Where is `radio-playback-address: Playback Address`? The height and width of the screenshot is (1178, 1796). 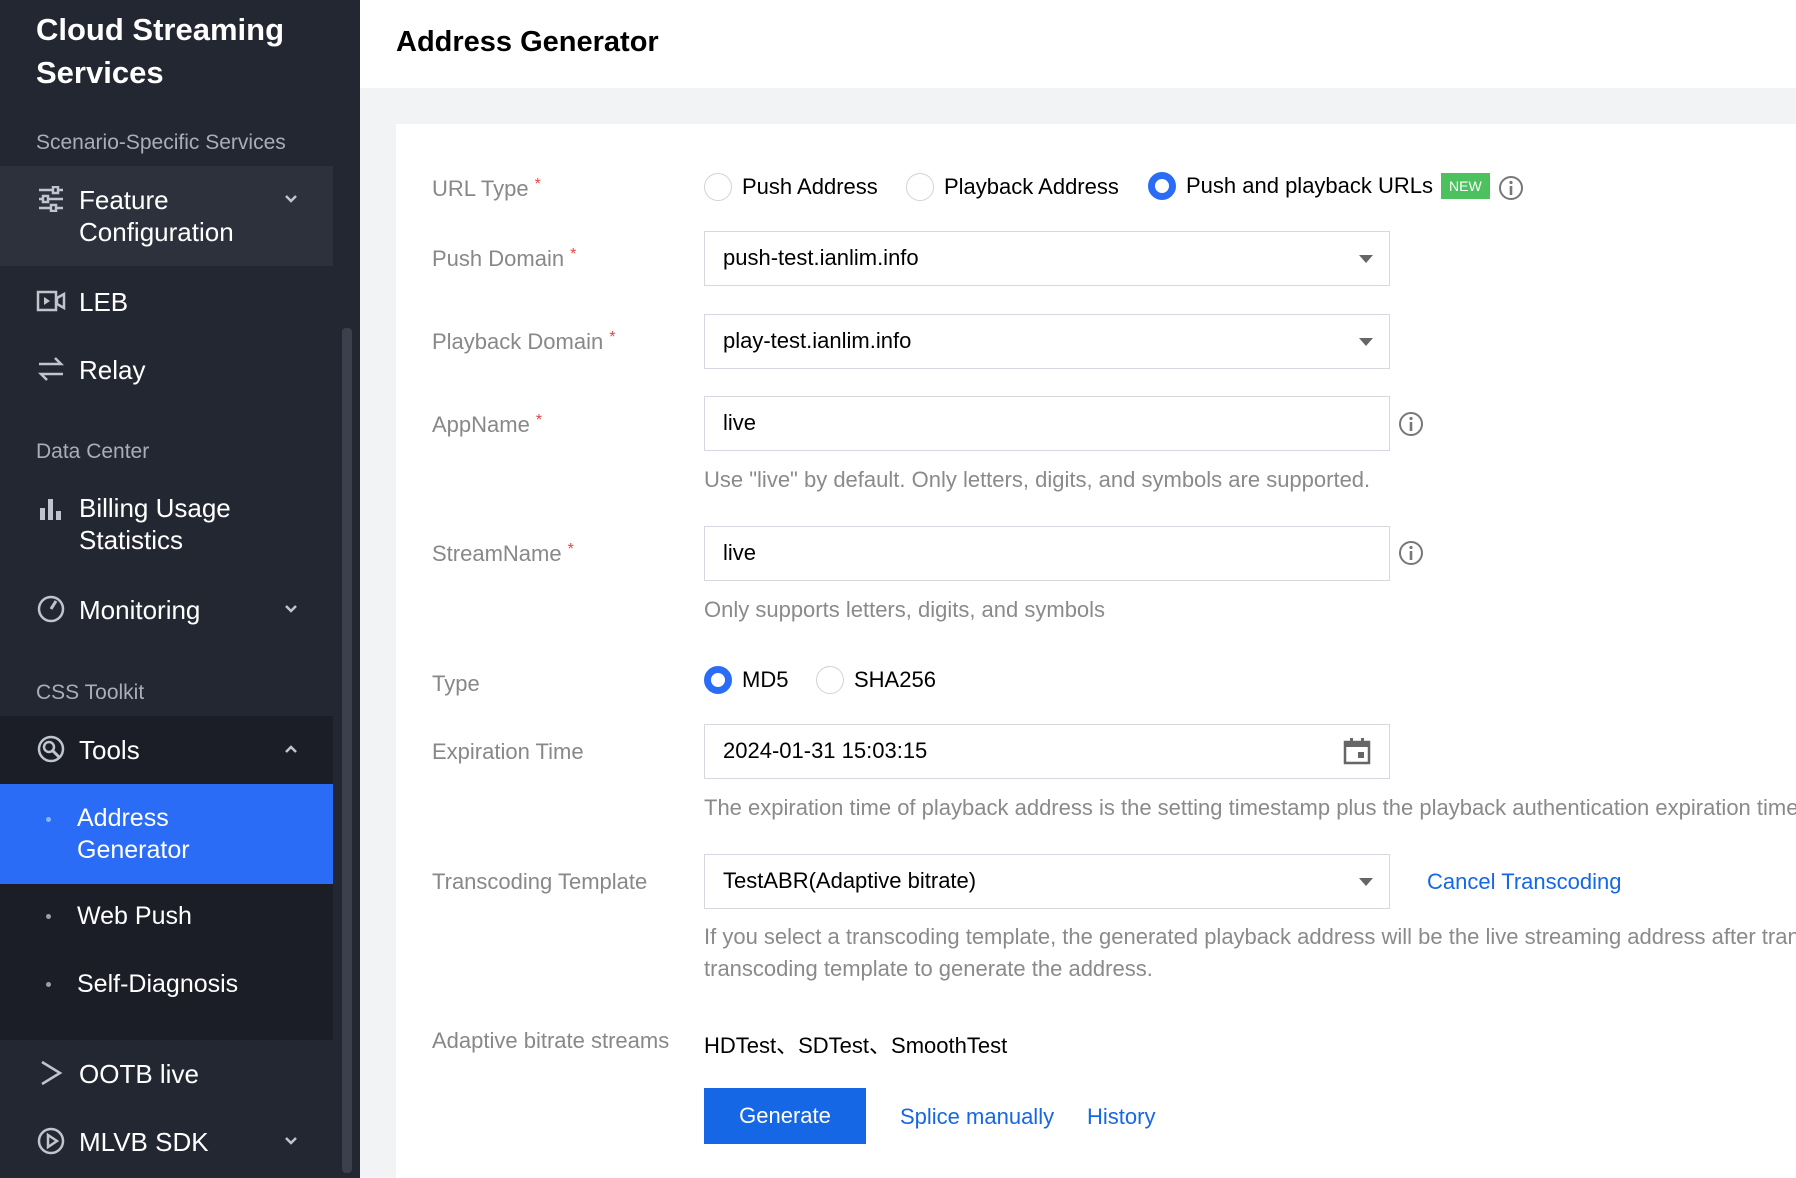 radio-playback-address: Playback Address is located at coordinates (1012, 187).